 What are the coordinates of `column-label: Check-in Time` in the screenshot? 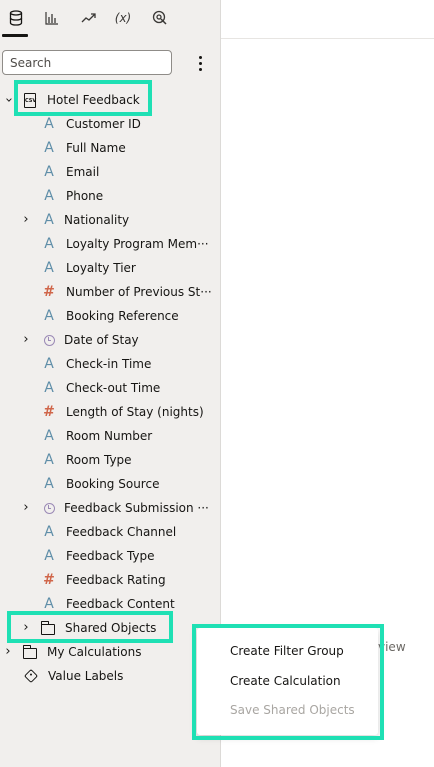 It's located at (109, 364).